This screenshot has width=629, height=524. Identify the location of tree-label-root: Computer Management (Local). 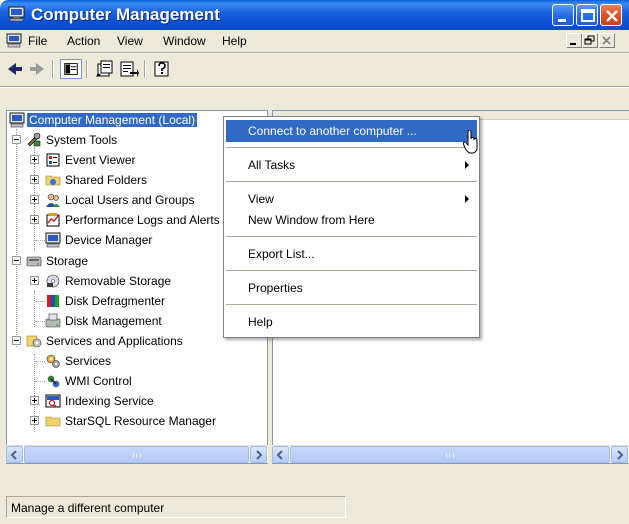
(112, 120).